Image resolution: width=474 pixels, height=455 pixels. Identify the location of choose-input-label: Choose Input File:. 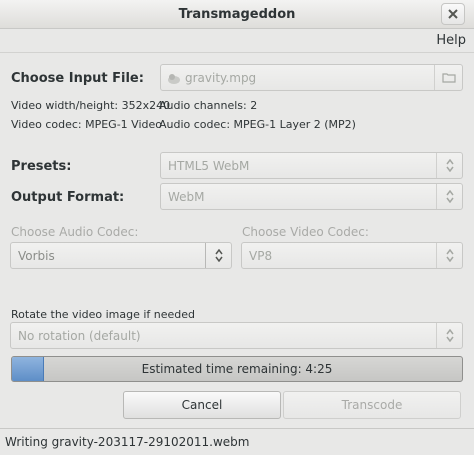
(77, 78).